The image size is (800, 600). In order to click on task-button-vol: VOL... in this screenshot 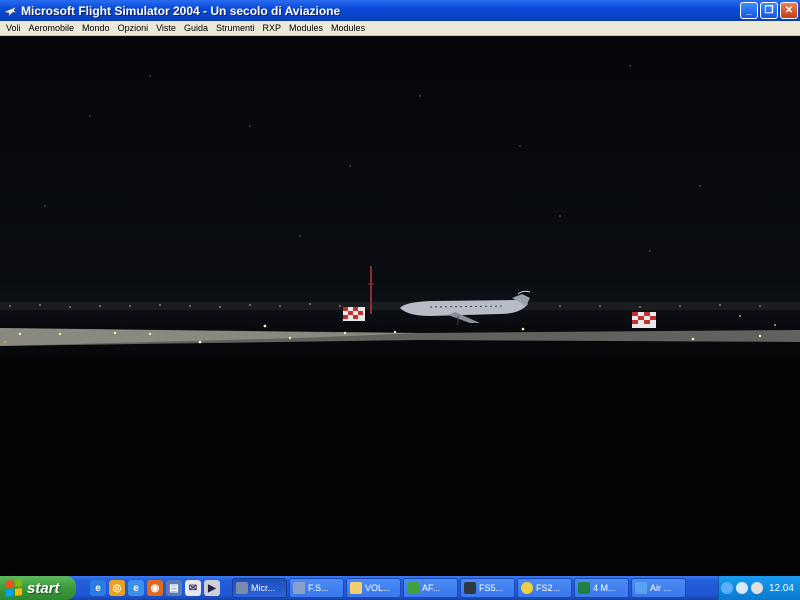, I will do `click(373, 588)`.